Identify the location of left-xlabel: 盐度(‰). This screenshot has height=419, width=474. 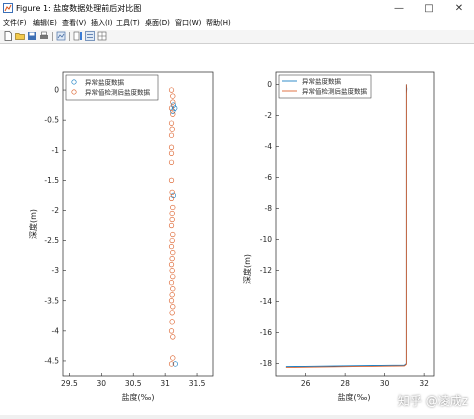
(138, 397).